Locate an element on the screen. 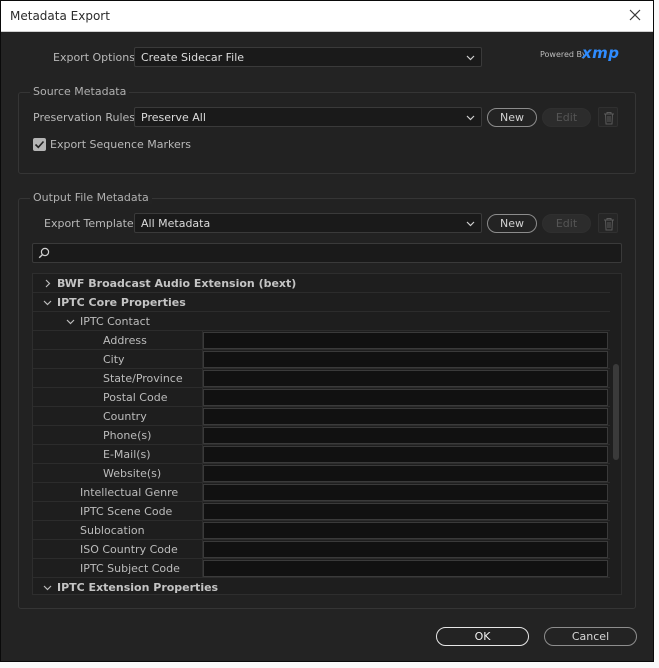 The height and width of the screenshot is (668, 659). export-sequence-markers-checkbox is located at coordinates (39, 144).